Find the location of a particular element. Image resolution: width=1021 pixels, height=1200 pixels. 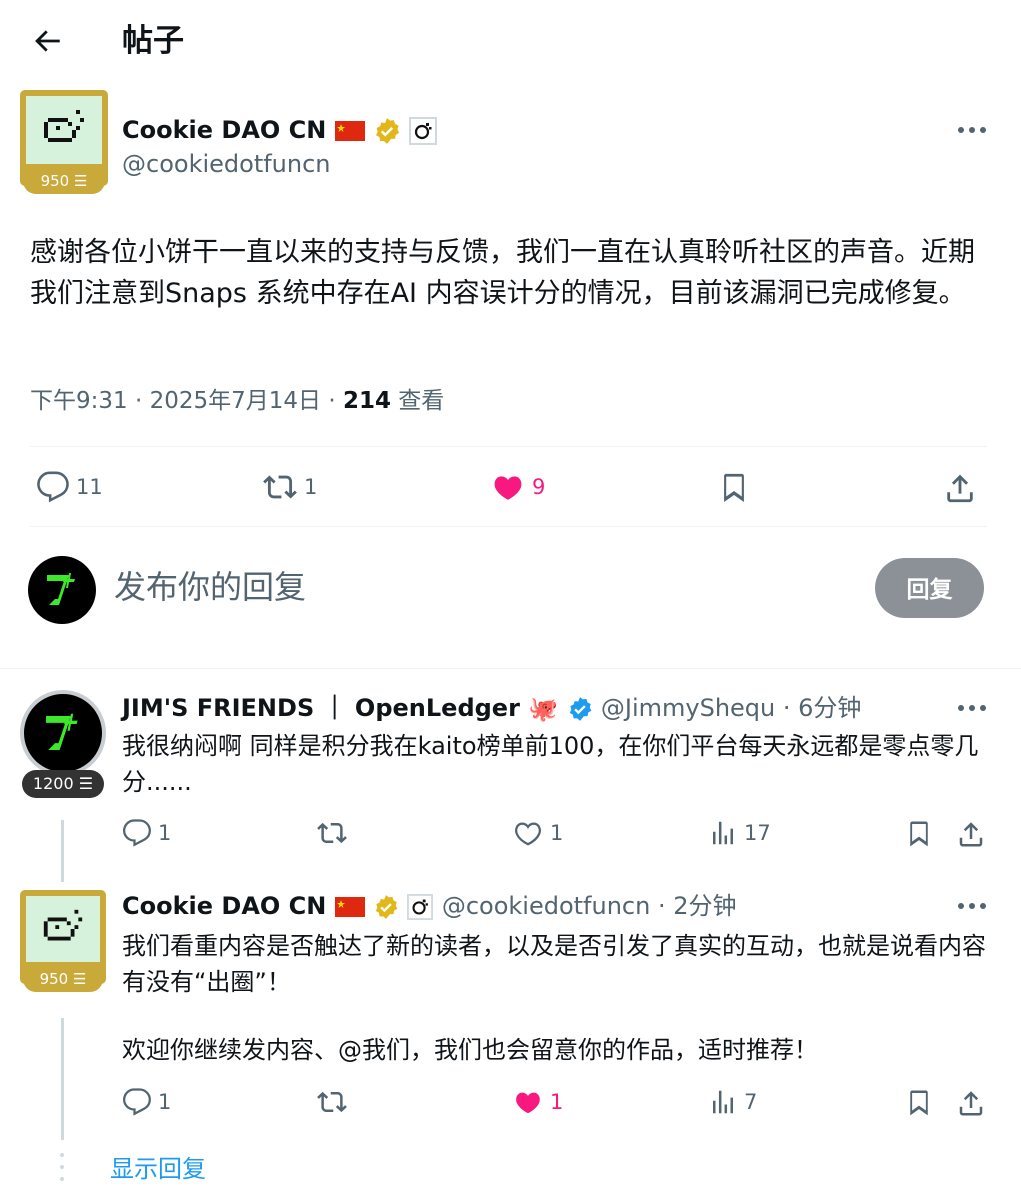

like-action: 9 is located at coordinates (517, 487).